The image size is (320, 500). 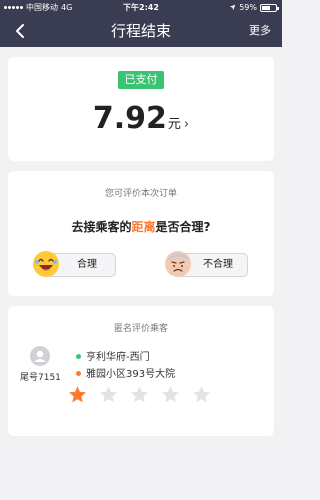 What do you see at coordinates (140, 194) in the screenshot?
I see `rate-tip: 您可评价本次订单` at bounding box center [140, 194].